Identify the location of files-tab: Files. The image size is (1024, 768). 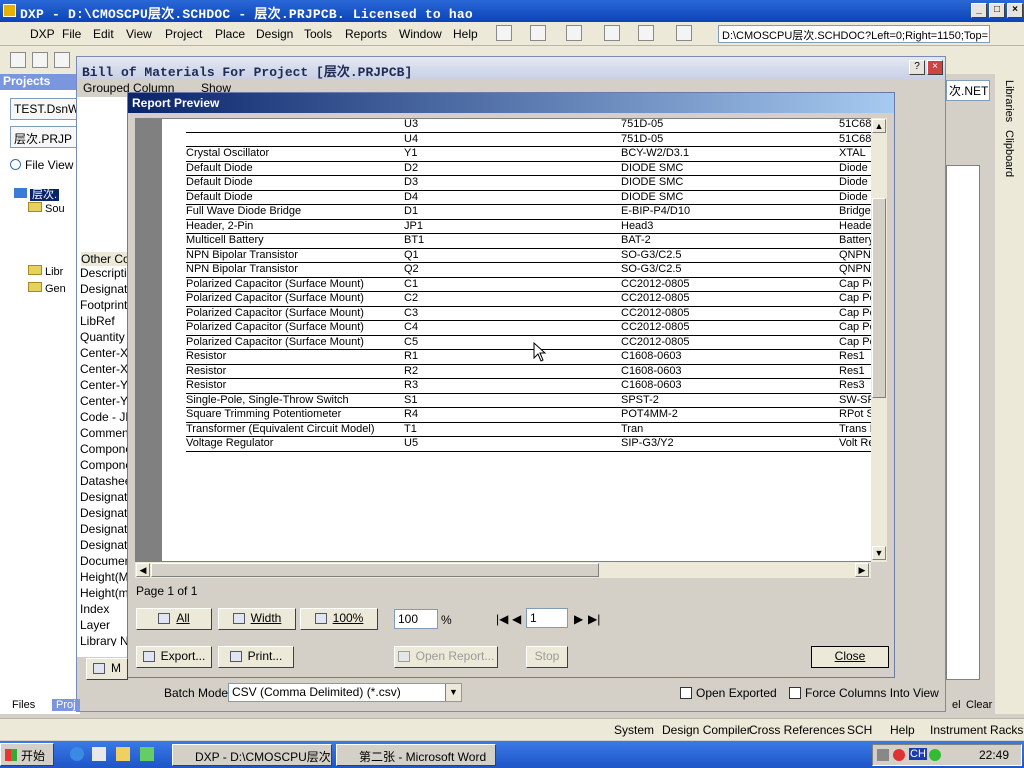
(23, 705).